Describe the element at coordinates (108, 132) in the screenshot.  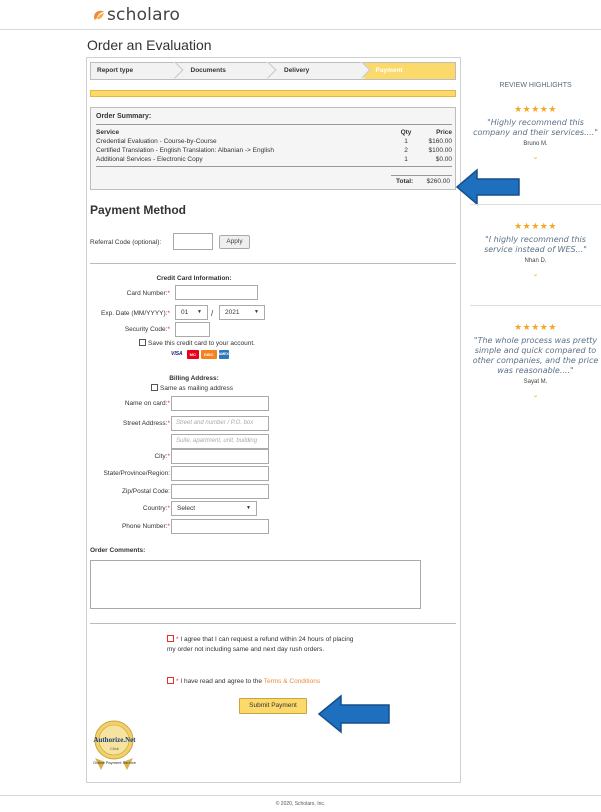
I see `col-service: Service` at that location.